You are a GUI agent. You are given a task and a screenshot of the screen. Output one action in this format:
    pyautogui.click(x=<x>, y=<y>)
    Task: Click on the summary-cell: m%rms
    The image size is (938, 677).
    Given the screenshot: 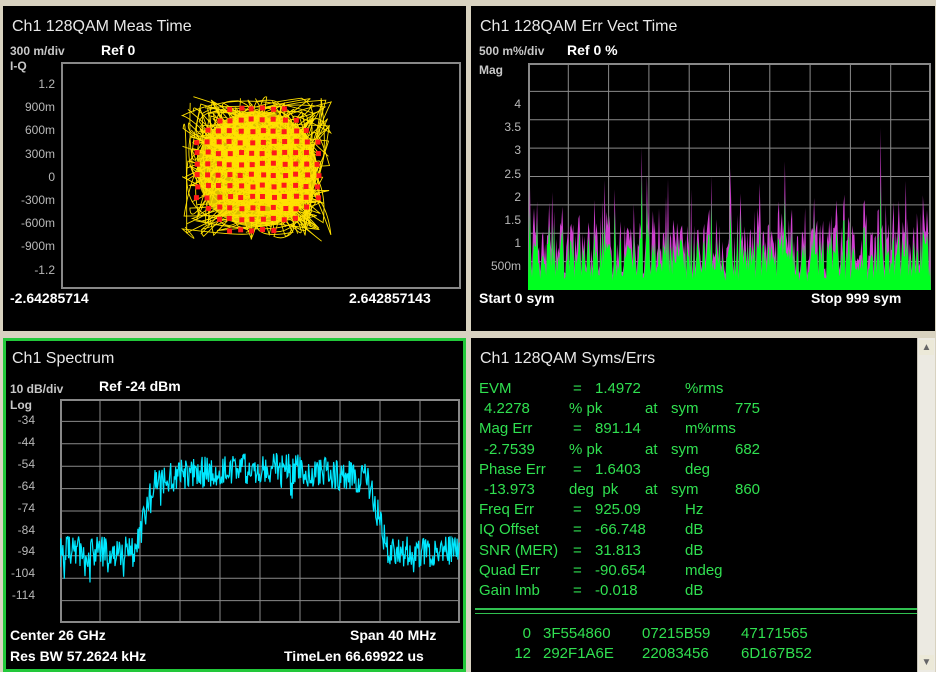 What is the action you would take?
    pyautogui.click(x=710, y=429)
    